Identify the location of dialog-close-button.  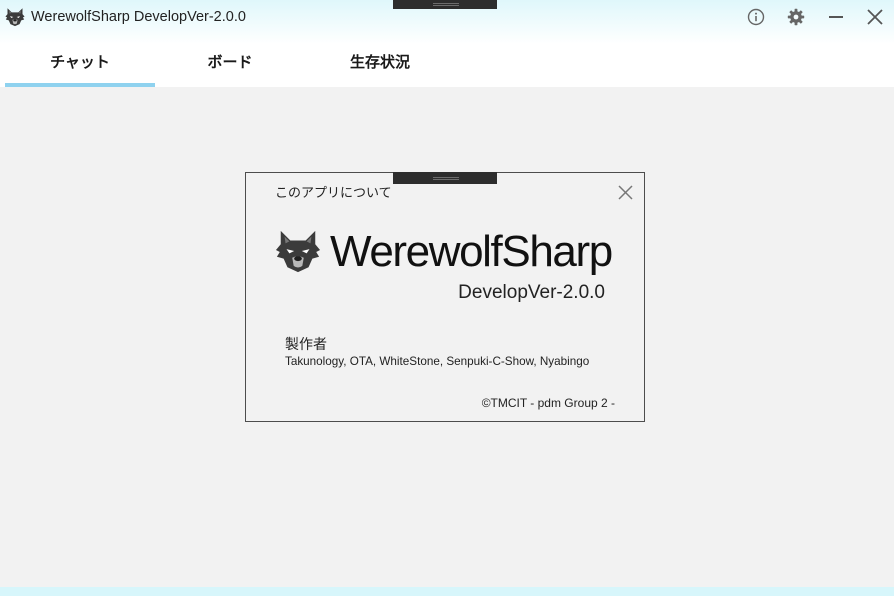
(625, 192).